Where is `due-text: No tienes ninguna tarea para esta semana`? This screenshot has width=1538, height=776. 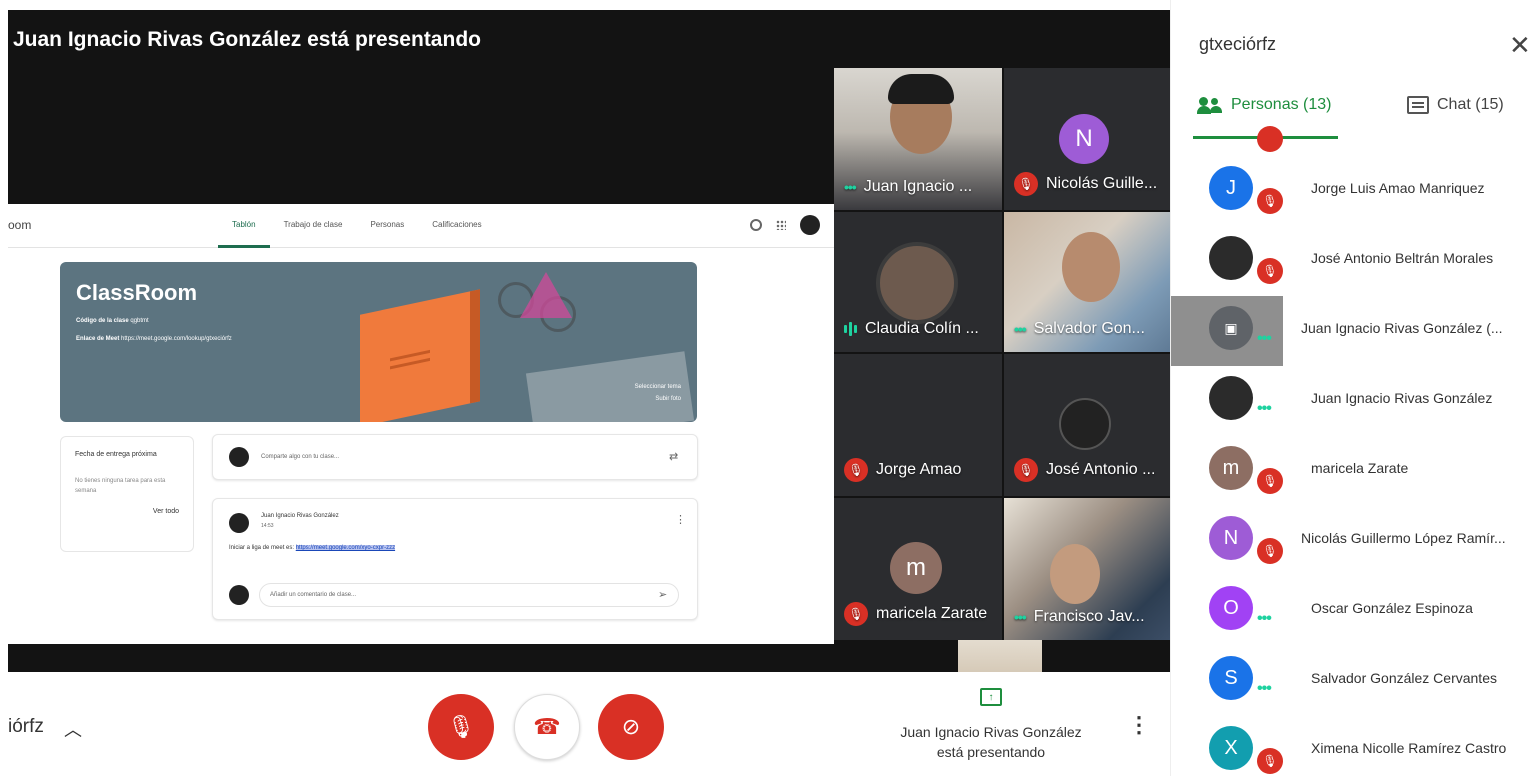
due-text: No tienes ninguna tarea para esta semana is located at coordinates (120, 486).